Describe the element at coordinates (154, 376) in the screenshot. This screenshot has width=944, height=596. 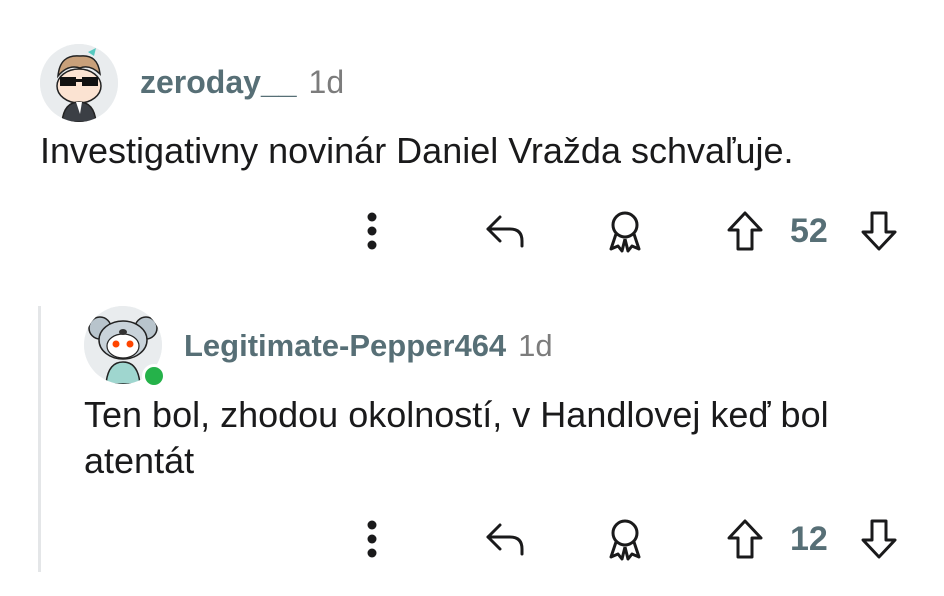
I see `online-status-indicator` at that location.